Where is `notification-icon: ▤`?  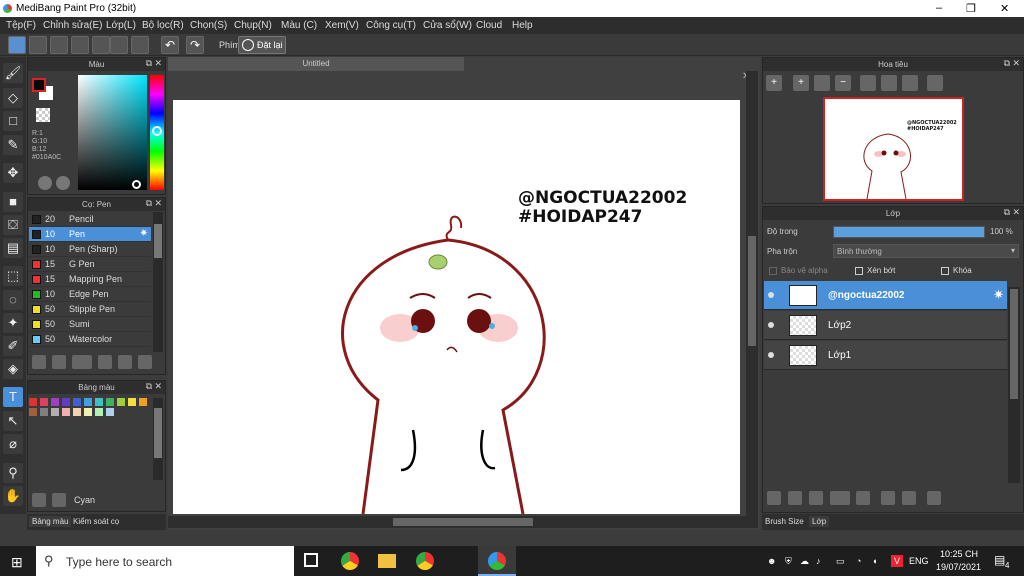
notification-icon: ▤ is located at coordinates (999, 560).